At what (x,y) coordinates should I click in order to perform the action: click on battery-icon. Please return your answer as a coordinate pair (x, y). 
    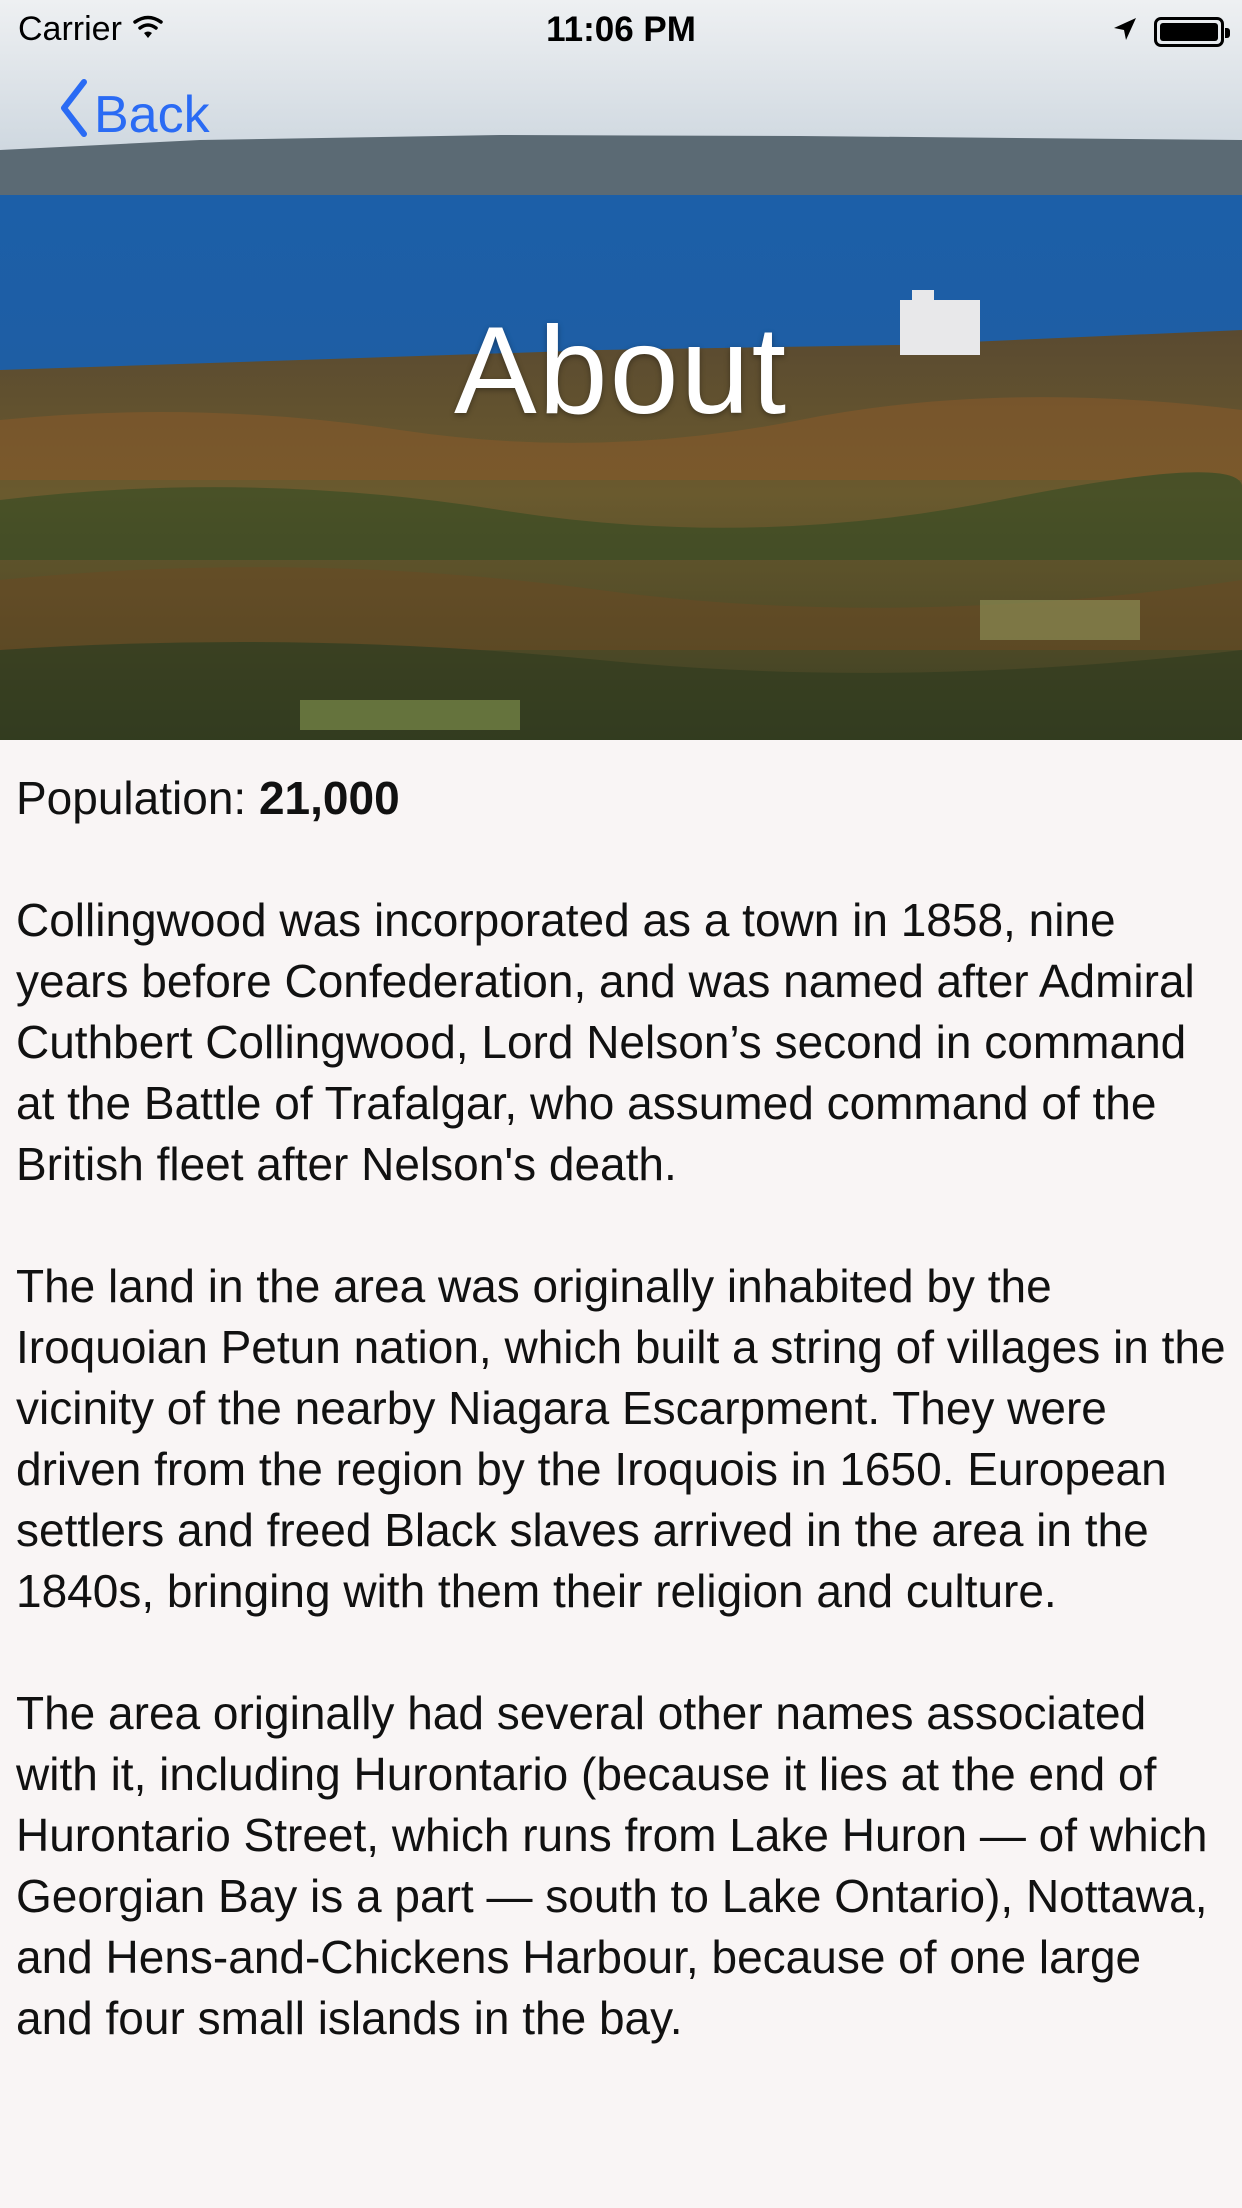
    Looking at the image, I should click on (1192, 31).